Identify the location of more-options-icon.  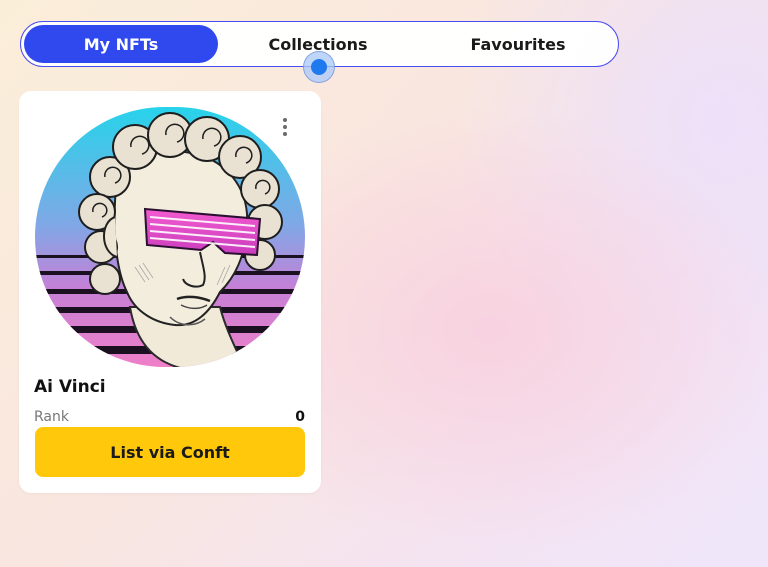
(285, 127).